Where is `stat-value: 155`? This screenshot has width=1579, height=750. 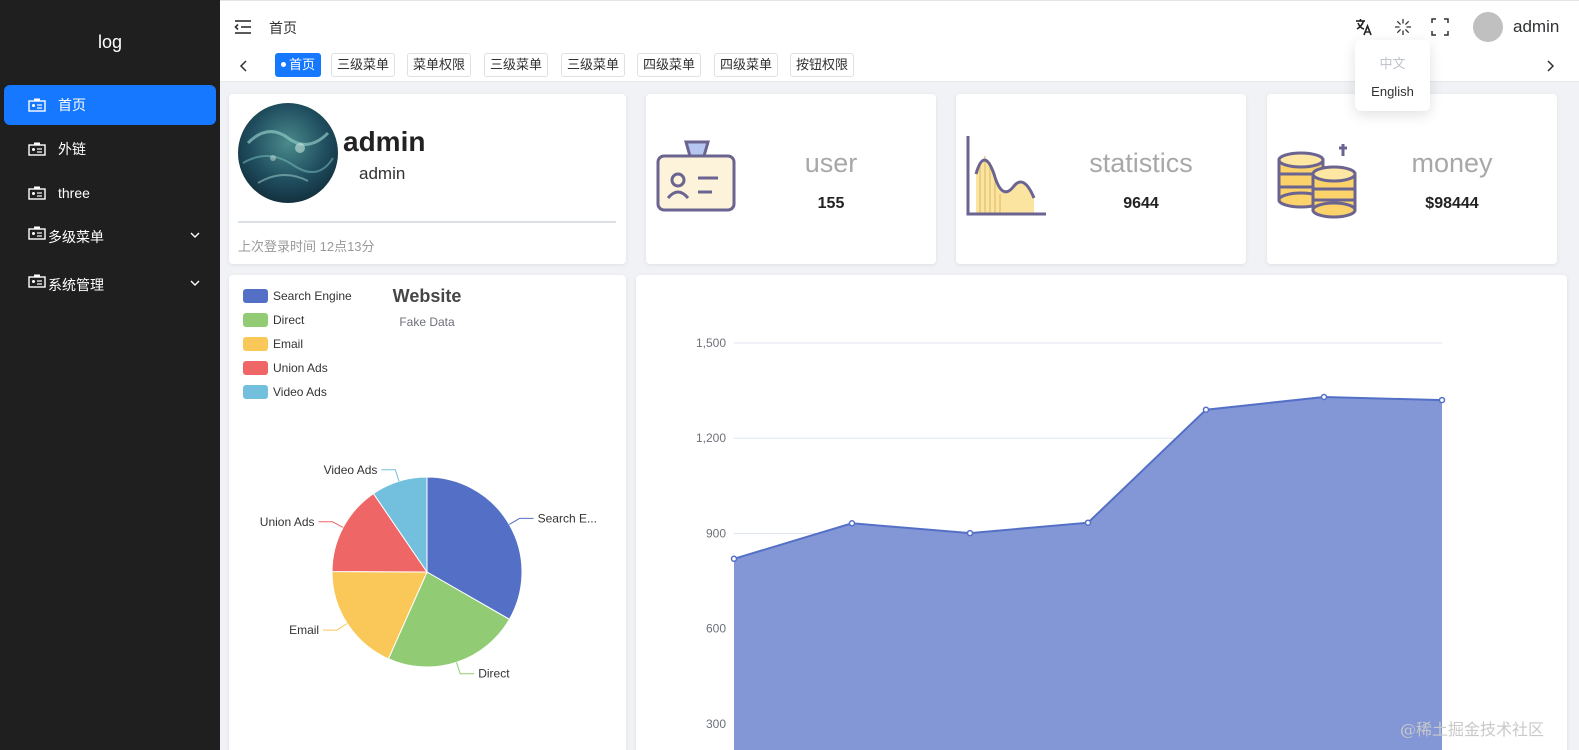 stat-value: 155 is located at coordinates (831, 203).